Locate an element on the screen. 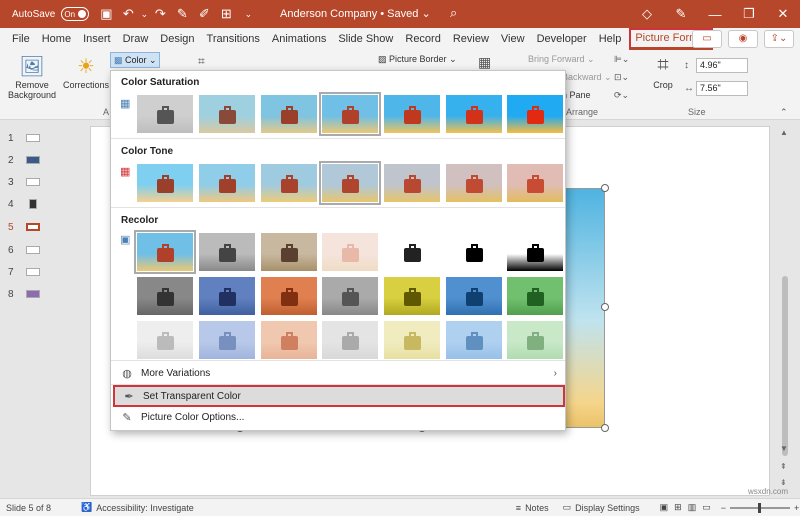 This screenshot has height=516, width=800. customize-qat-icon: ⌄ is located at coordinates (248, 14).